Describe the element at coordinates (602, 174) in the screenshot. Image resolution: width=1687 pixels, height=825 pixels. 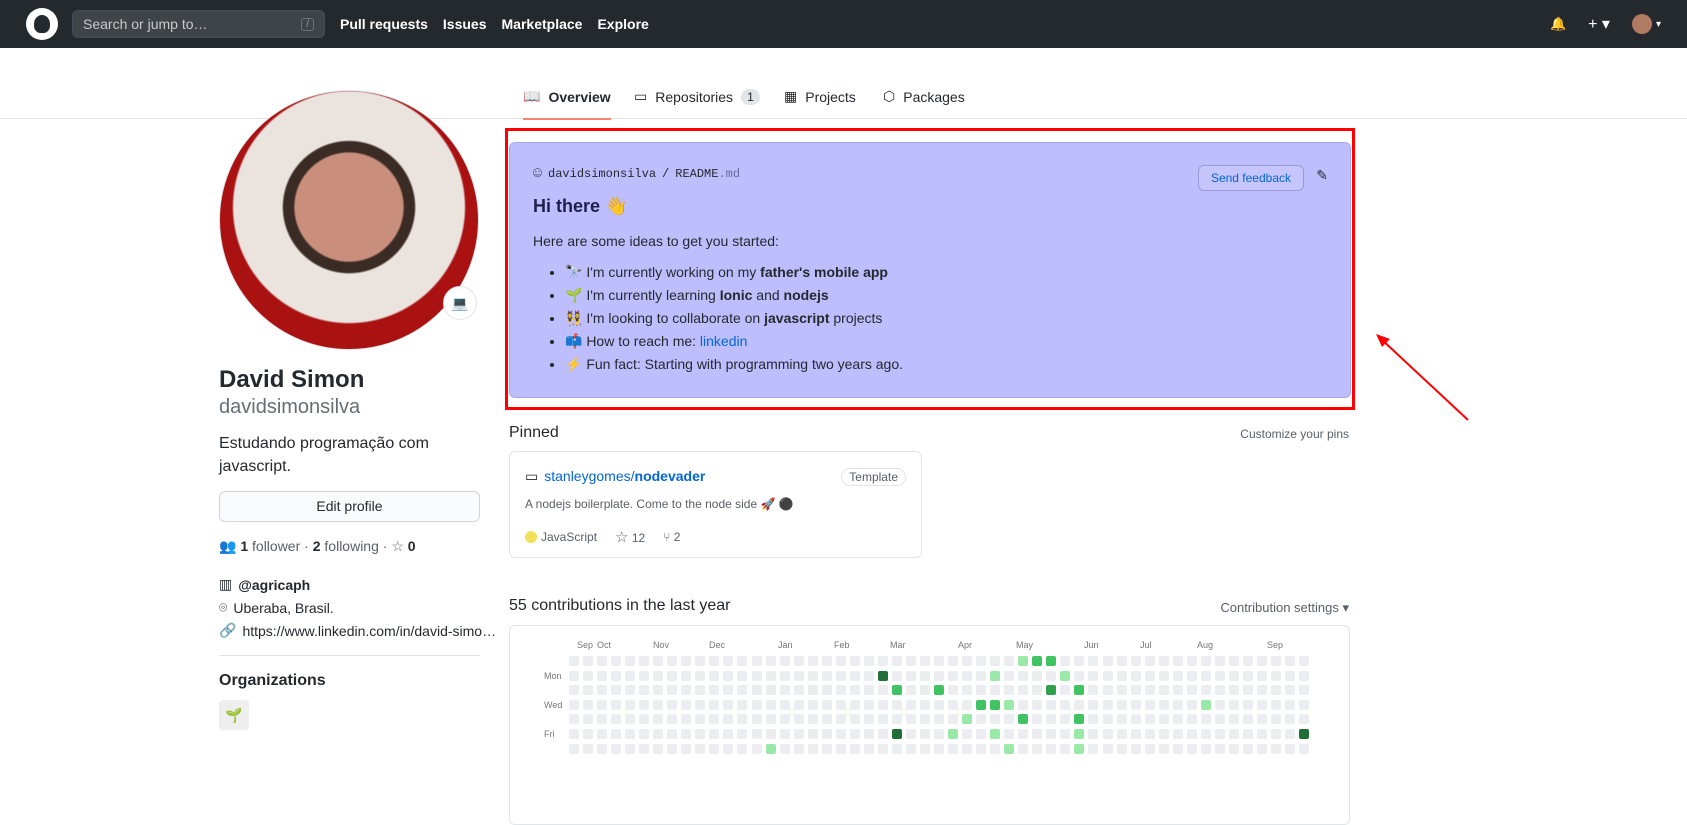
I see `readme-user: davidsimonsilva` at that location.